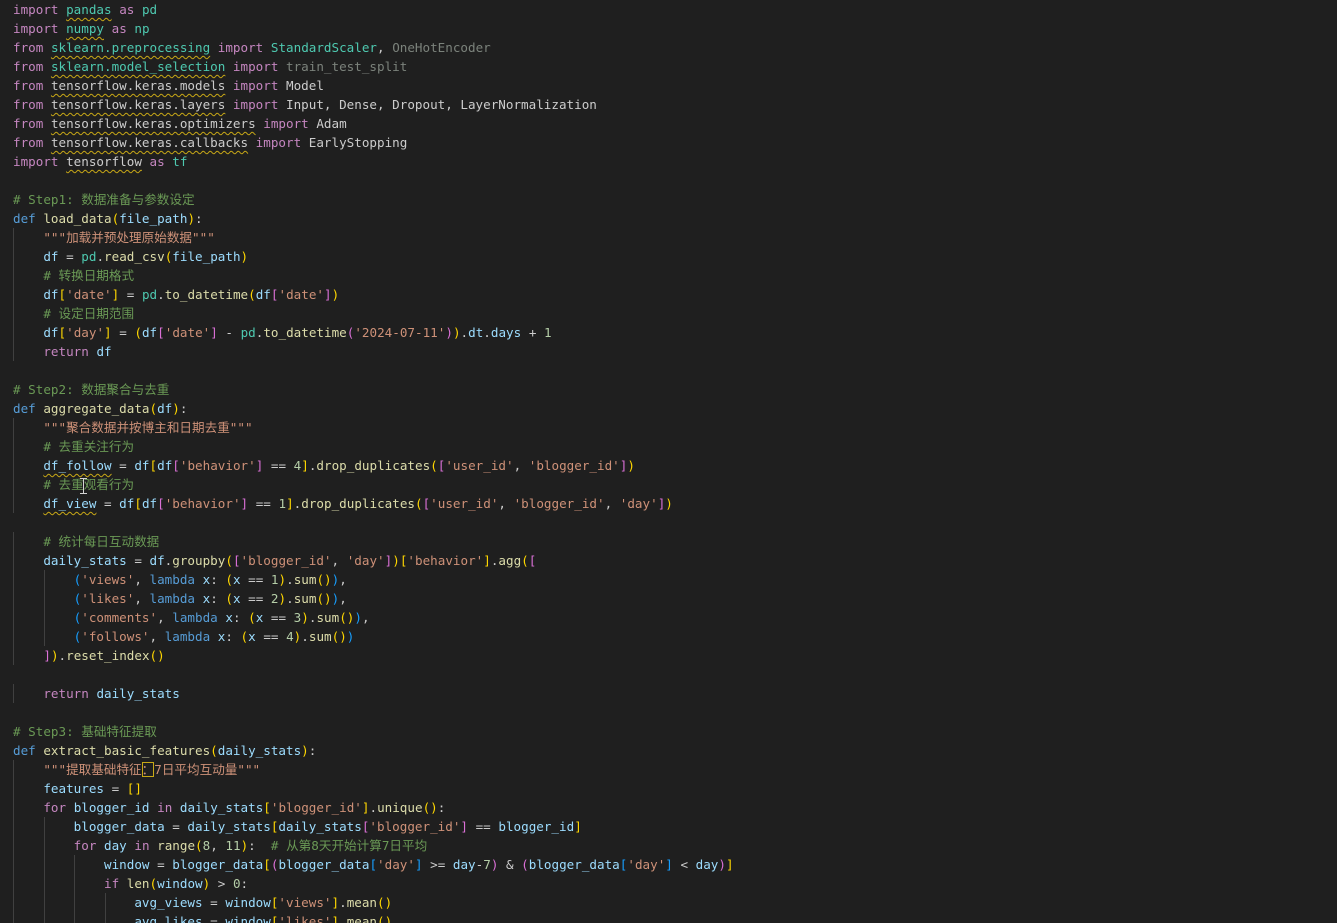 The image size is (1337, 923). What do you see at coordinates (290, 579) in the screenshot?
I see `code-token: .` at bounding box center [290, 579].